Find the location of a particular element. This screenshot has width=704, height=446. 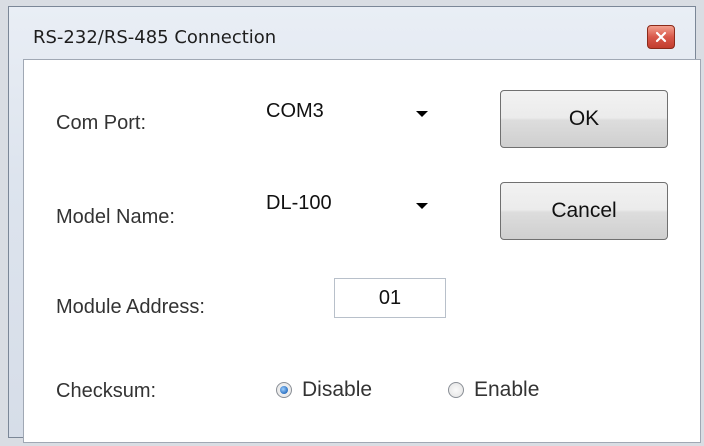

close-button is located at coordinates (661, 37).